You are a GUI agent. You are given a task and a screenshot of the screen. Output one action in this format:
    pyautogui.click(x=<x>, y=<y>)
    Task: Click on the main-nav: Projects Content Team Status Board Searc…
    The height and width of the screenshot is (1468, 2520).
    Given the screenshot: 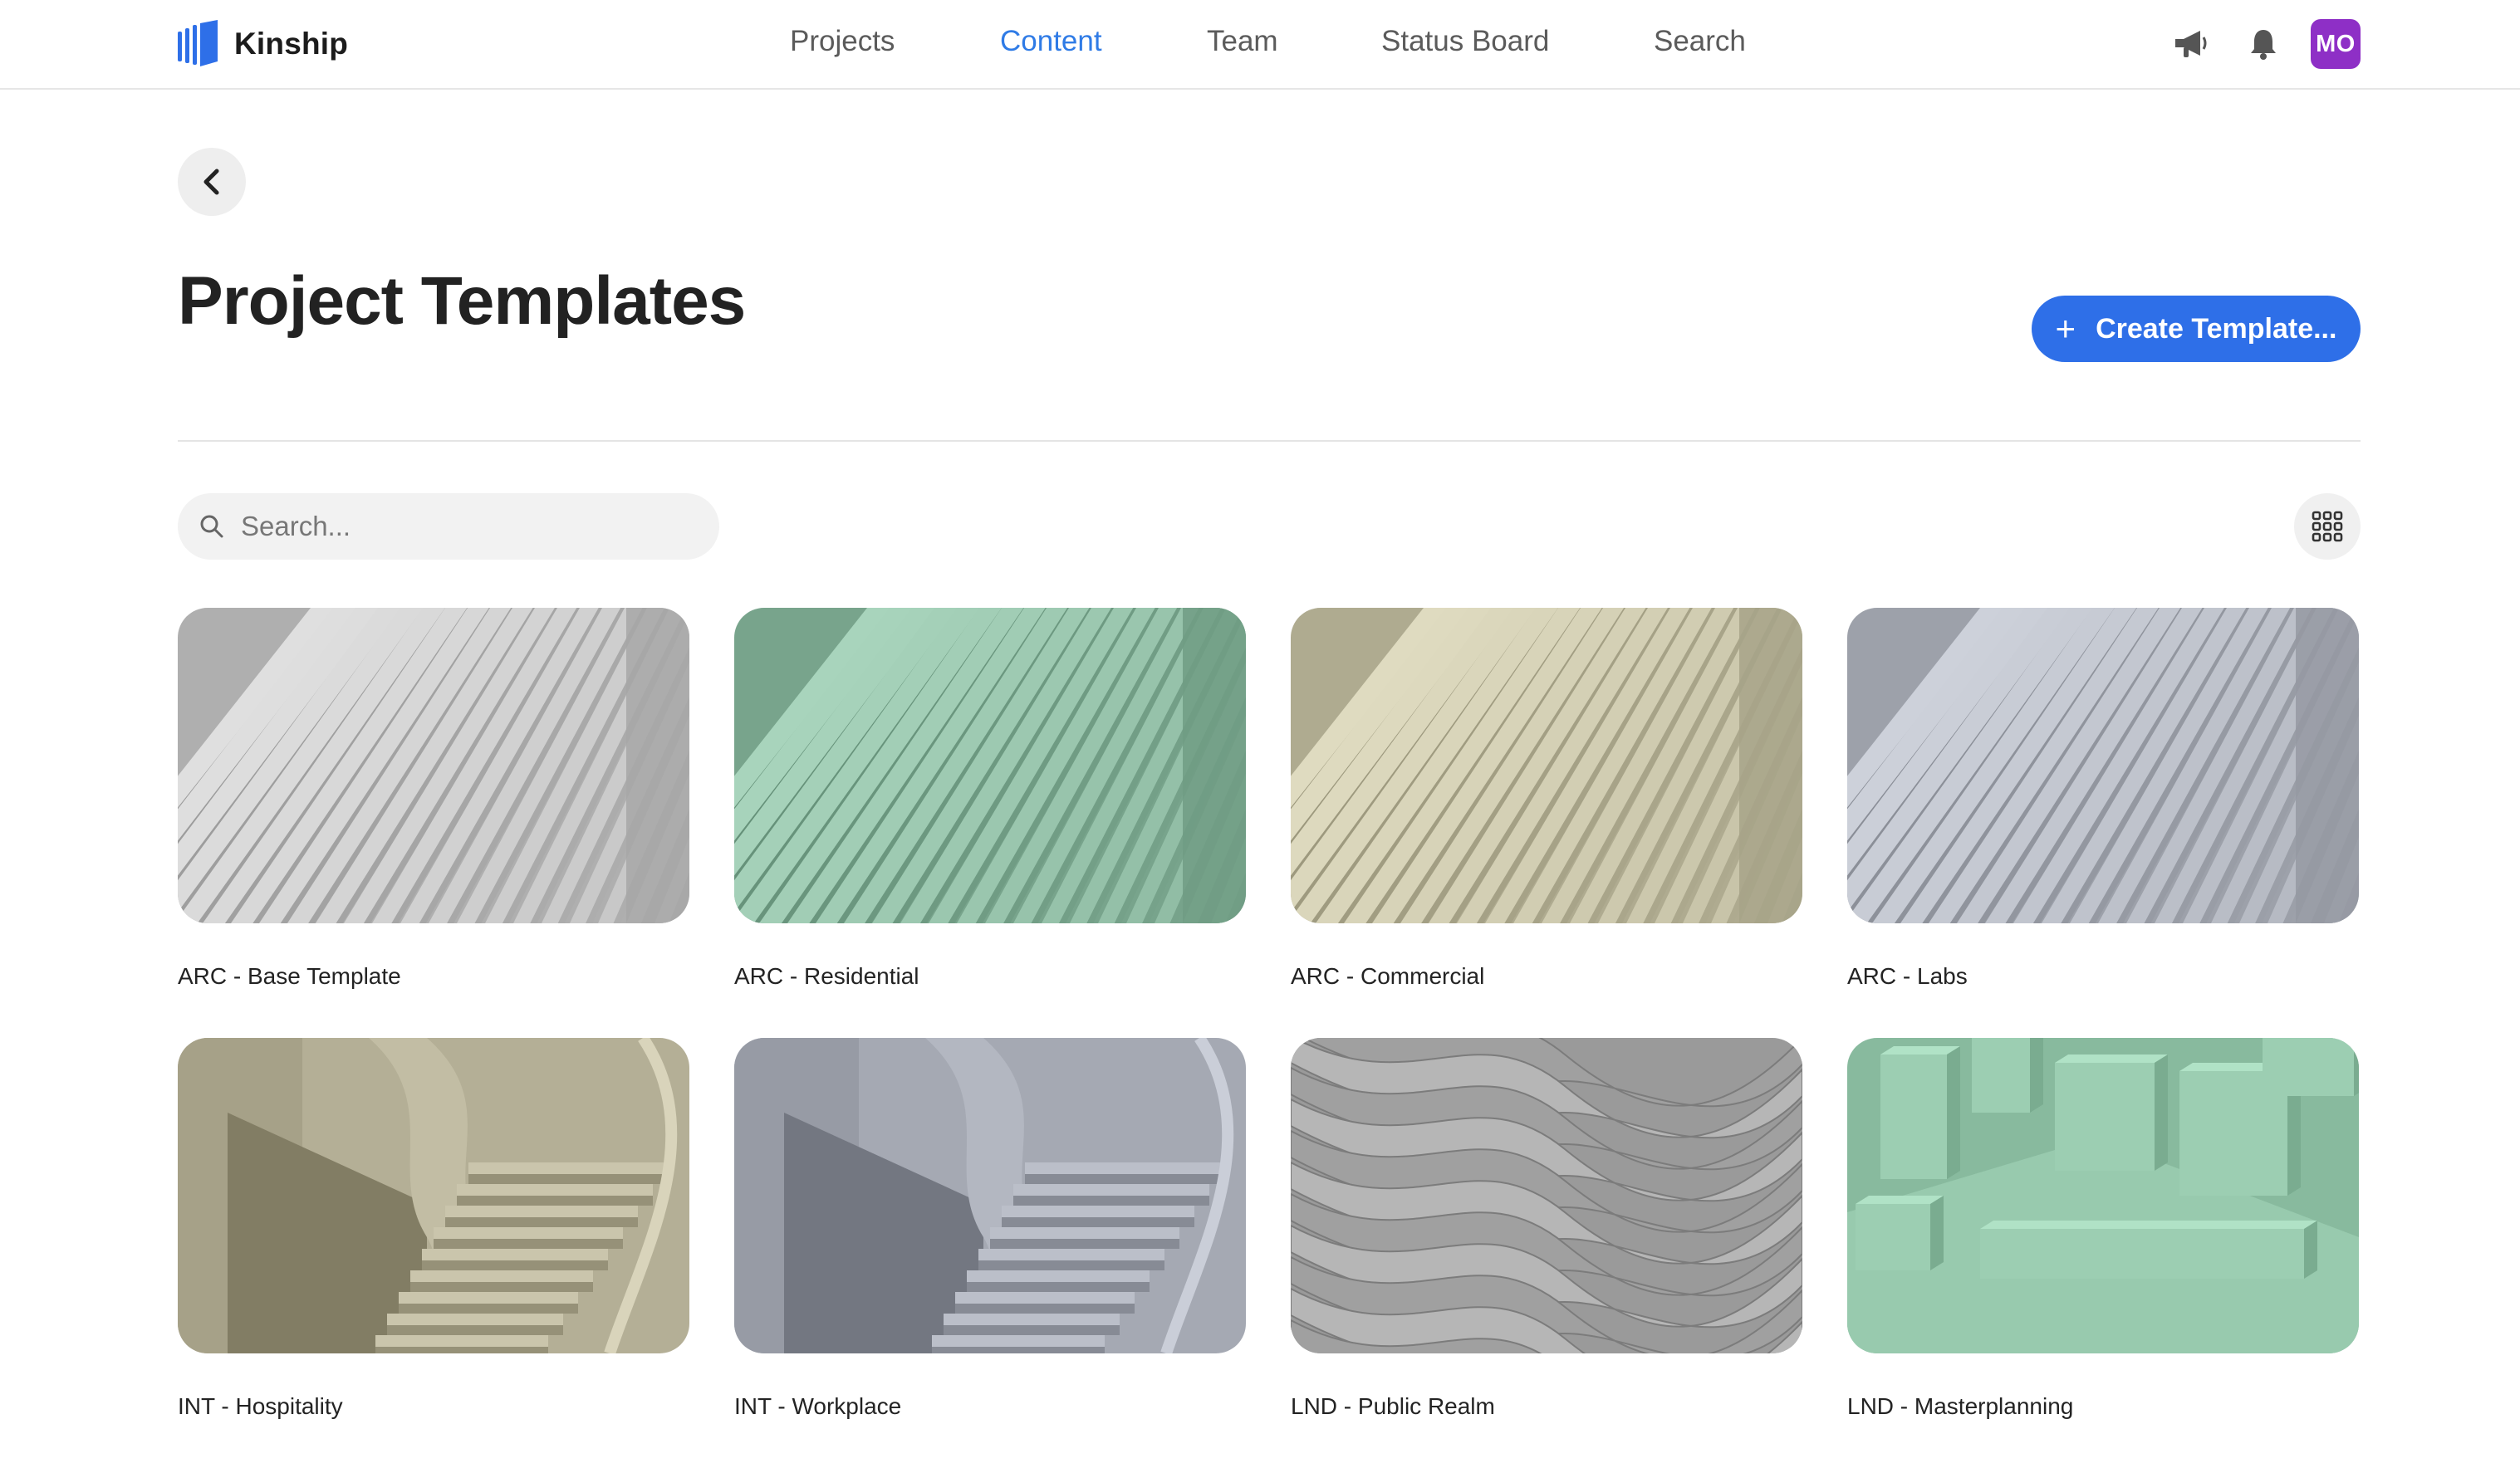 What is the action you would take?
    pyautogui.click(x=1260, y=45)
    